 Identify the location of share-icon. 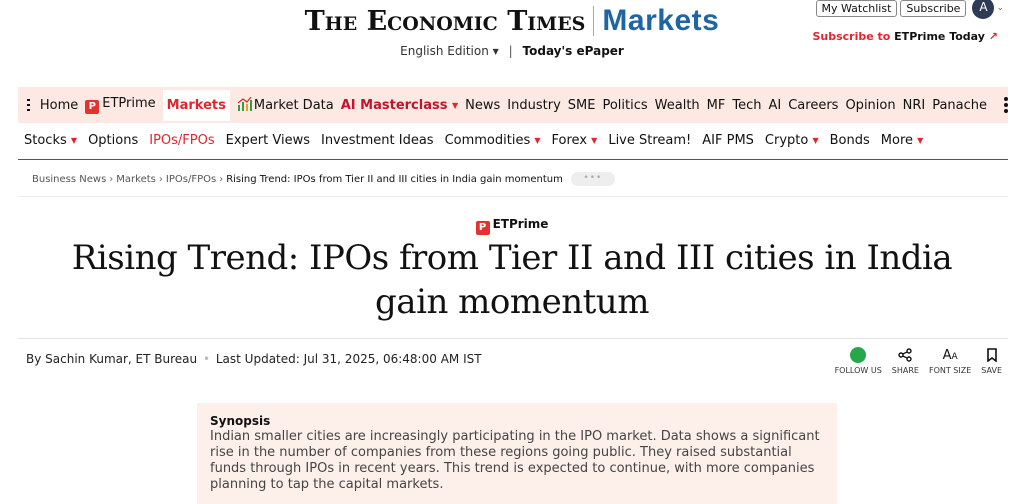
(905, 355).